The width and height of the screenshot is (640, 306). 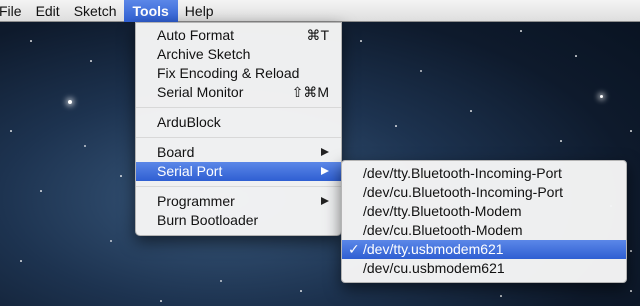 I want to click on port-item-cu-bt-modem: /dev/cu.Bluetooth-Modem, so click(x=484, y=230).